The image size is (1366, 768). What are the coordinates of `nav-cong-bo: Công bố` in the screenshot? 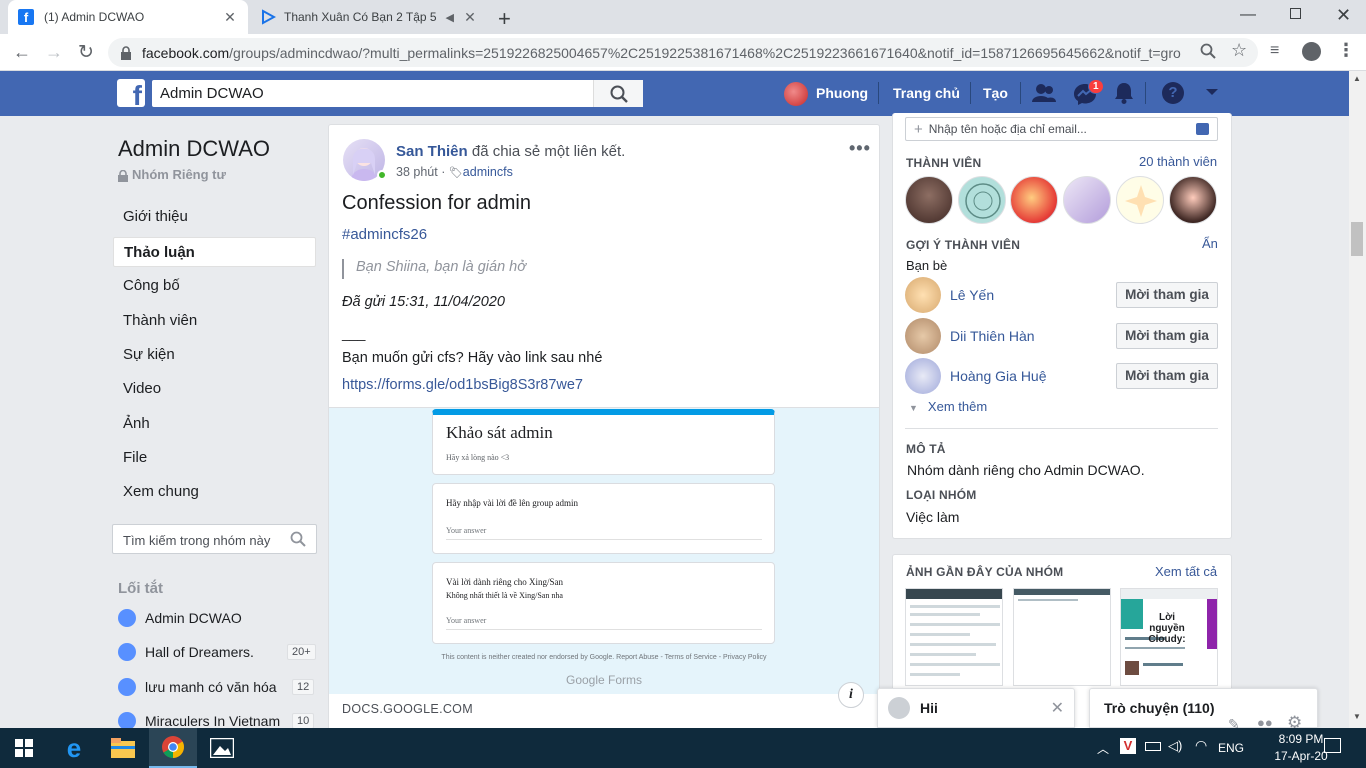 It's located at (214, 286).